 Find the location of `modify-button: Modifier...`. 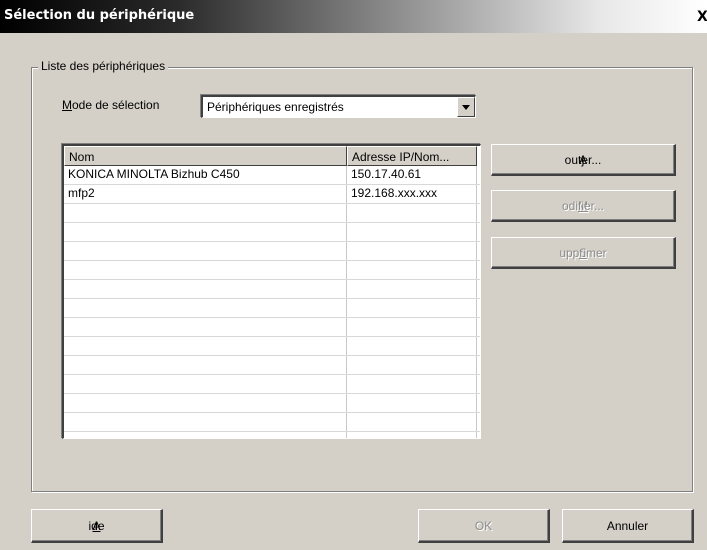

modify-button: Modifier... is located at coordinates (583, 206).